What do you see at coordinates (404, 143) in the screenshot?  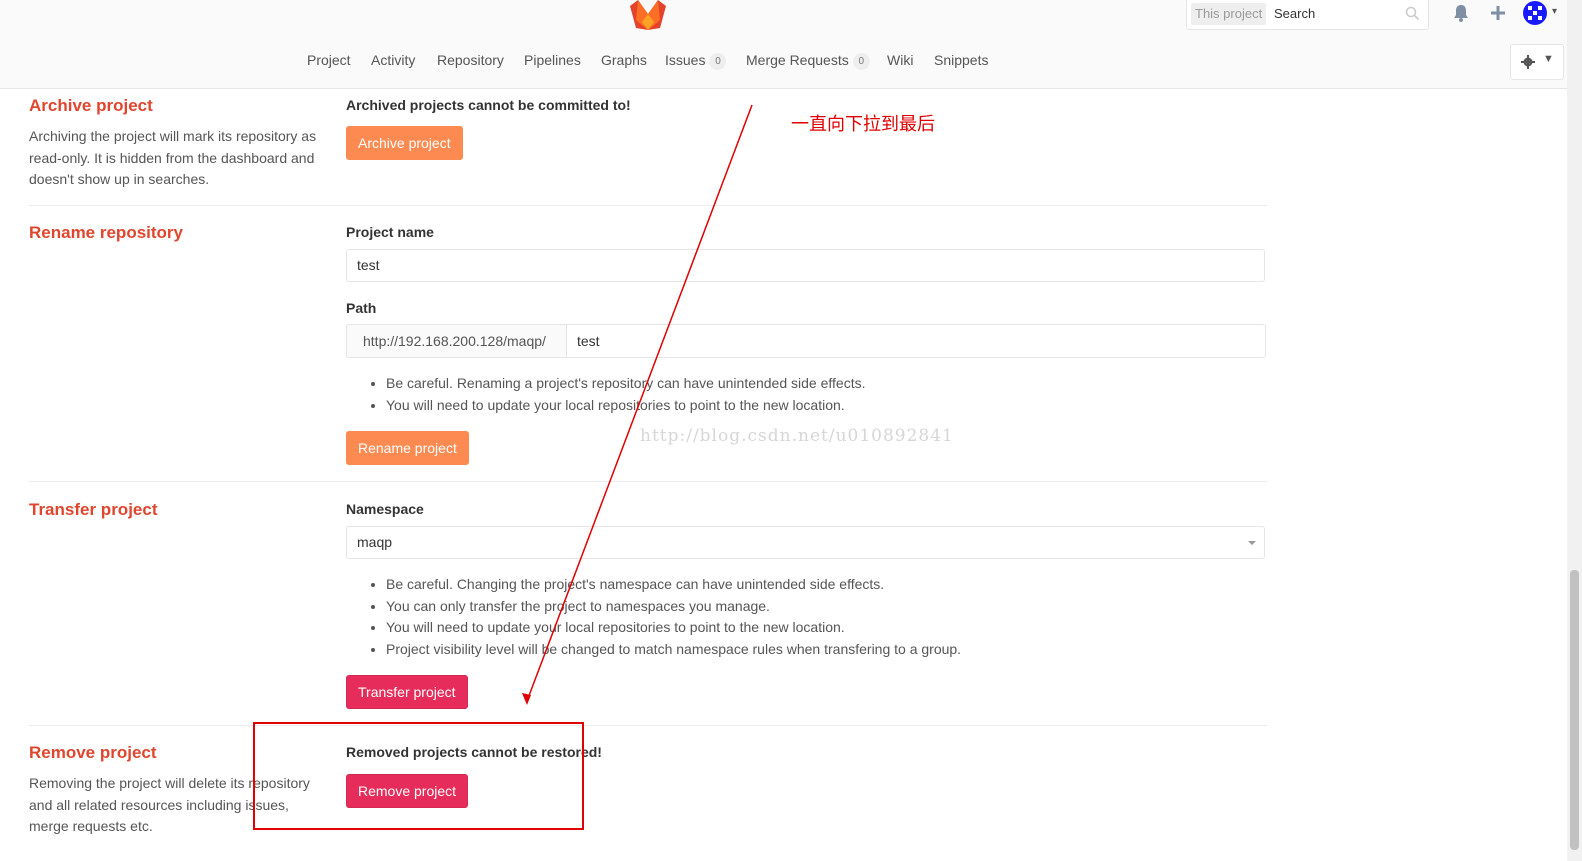 I see `archive-project-button: Archive project` at bounding box center [404, 143].